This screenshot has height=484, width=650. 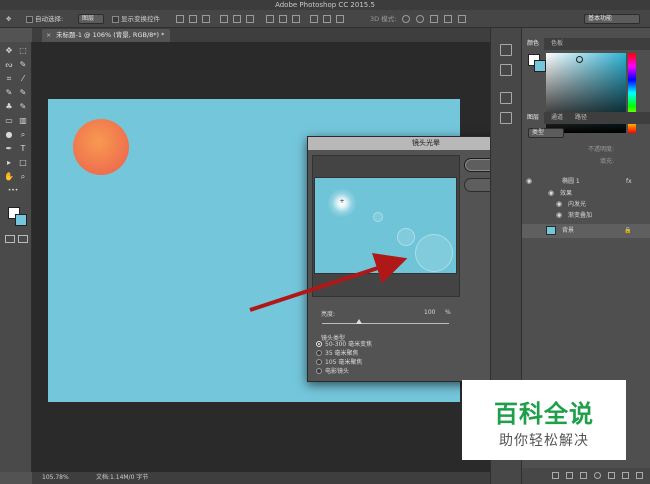 What do you see at coordinates (533, 44) in the screenshot?
I see `tab-color: 颜色` at bounding box center [533, 44].